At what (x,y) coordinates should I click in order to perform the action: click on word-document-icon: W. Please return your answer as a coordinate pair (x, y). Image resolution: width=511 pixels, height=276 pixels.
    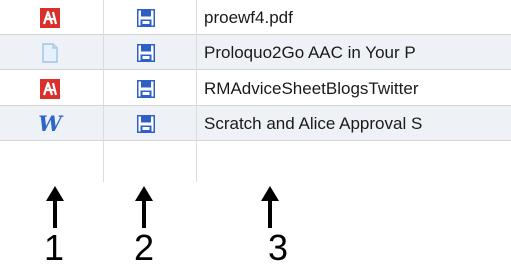
    Looking at the image, I should click on (50, 123).